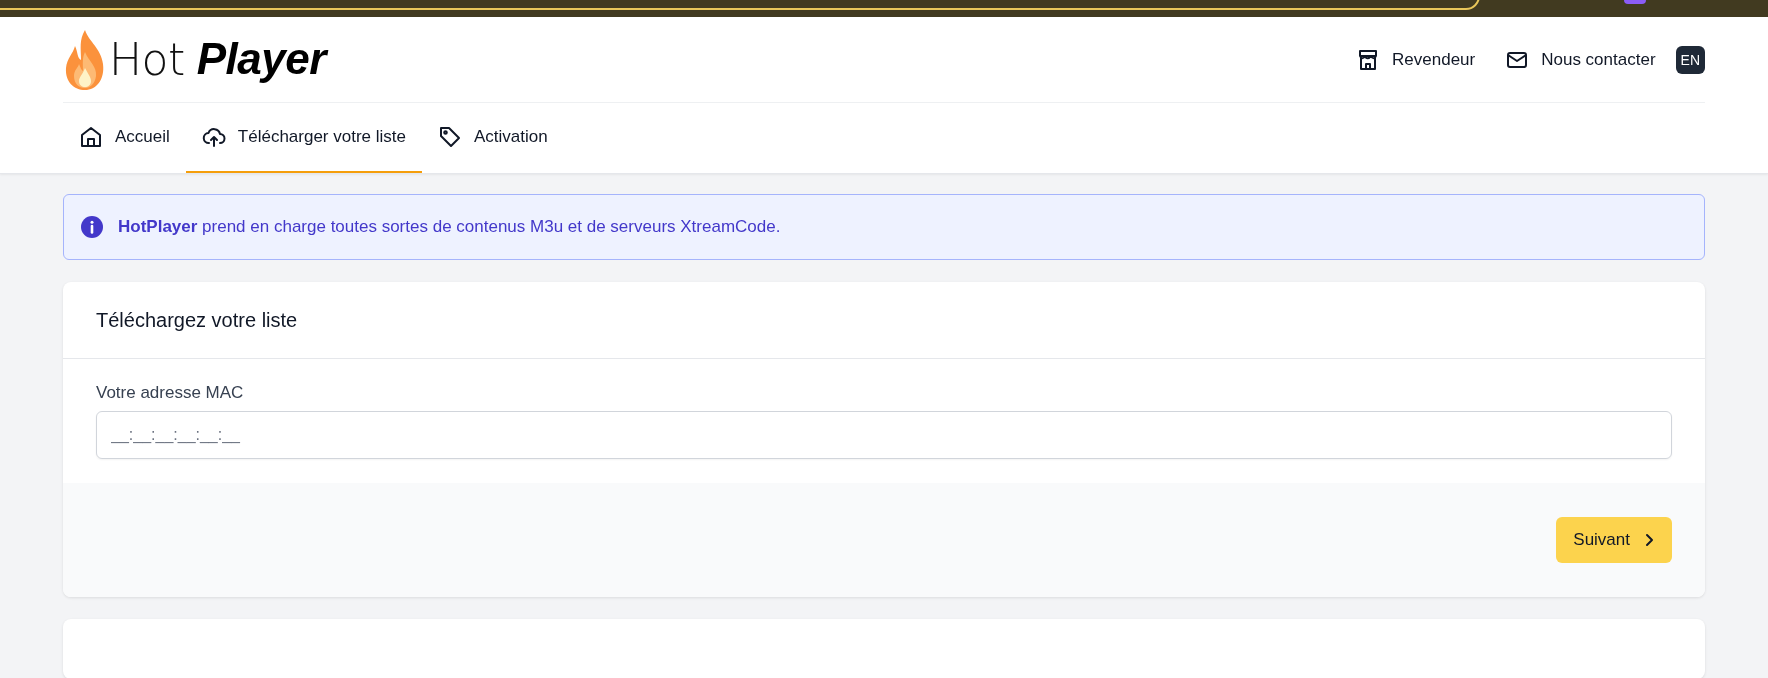 The image size is (1768, 678). What do you see at coordinates (449, 227) in the screenshot?
I see `alert-message: HotPlayer prend en charge toutes sortes de contenus M3u et de serveurs XtreamCode.` at bounding box center [449, 227].